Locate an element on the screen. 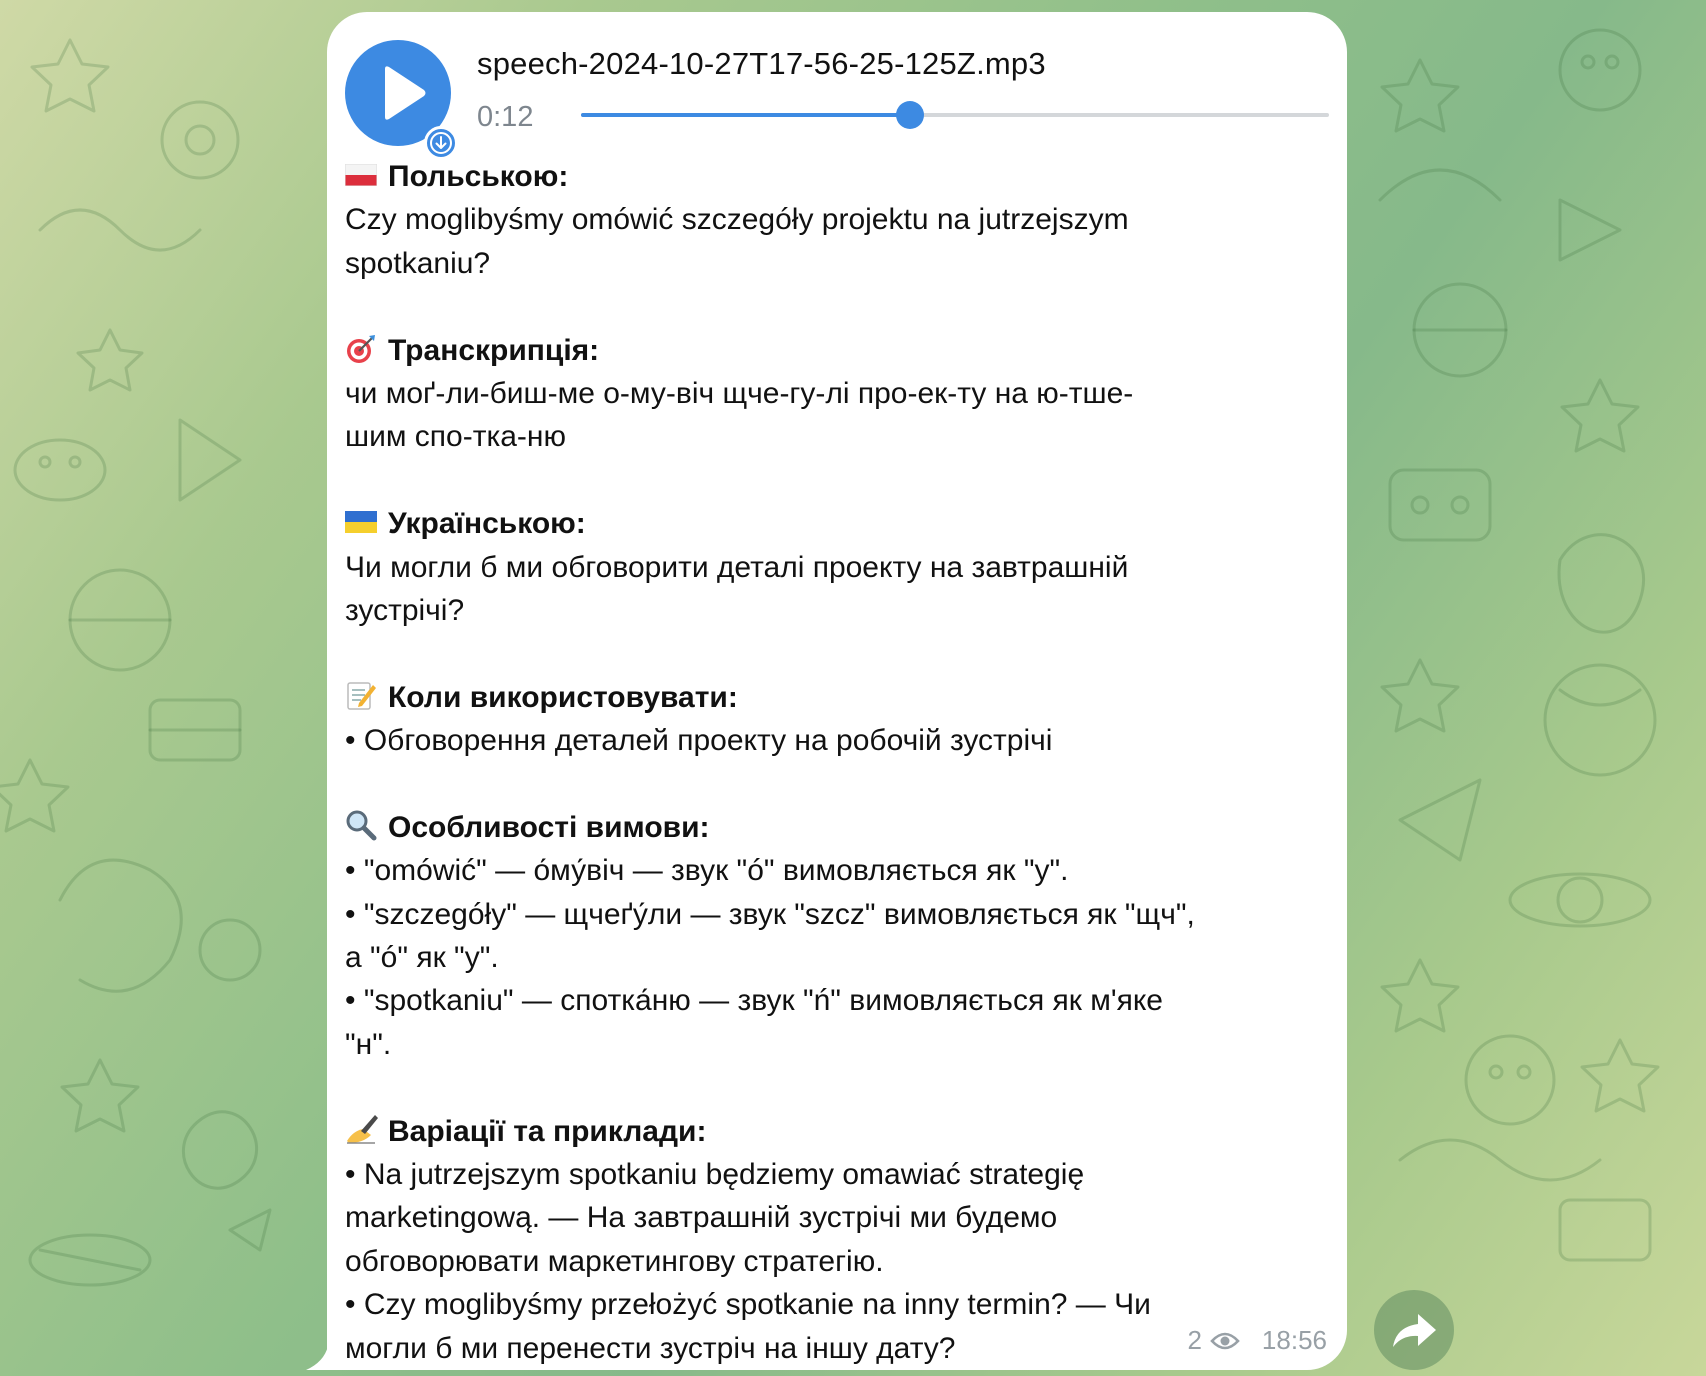 This screenshot has width=1706, height=1376. text-line: а "ó" як "у". is located at coordinates (840, 957).